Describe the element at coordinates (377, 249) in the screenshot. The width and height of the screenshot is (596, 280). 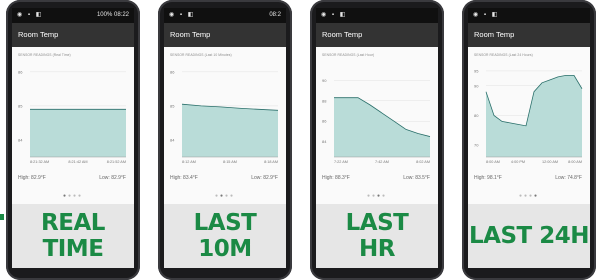
I see `caption-line: HR` at that location.